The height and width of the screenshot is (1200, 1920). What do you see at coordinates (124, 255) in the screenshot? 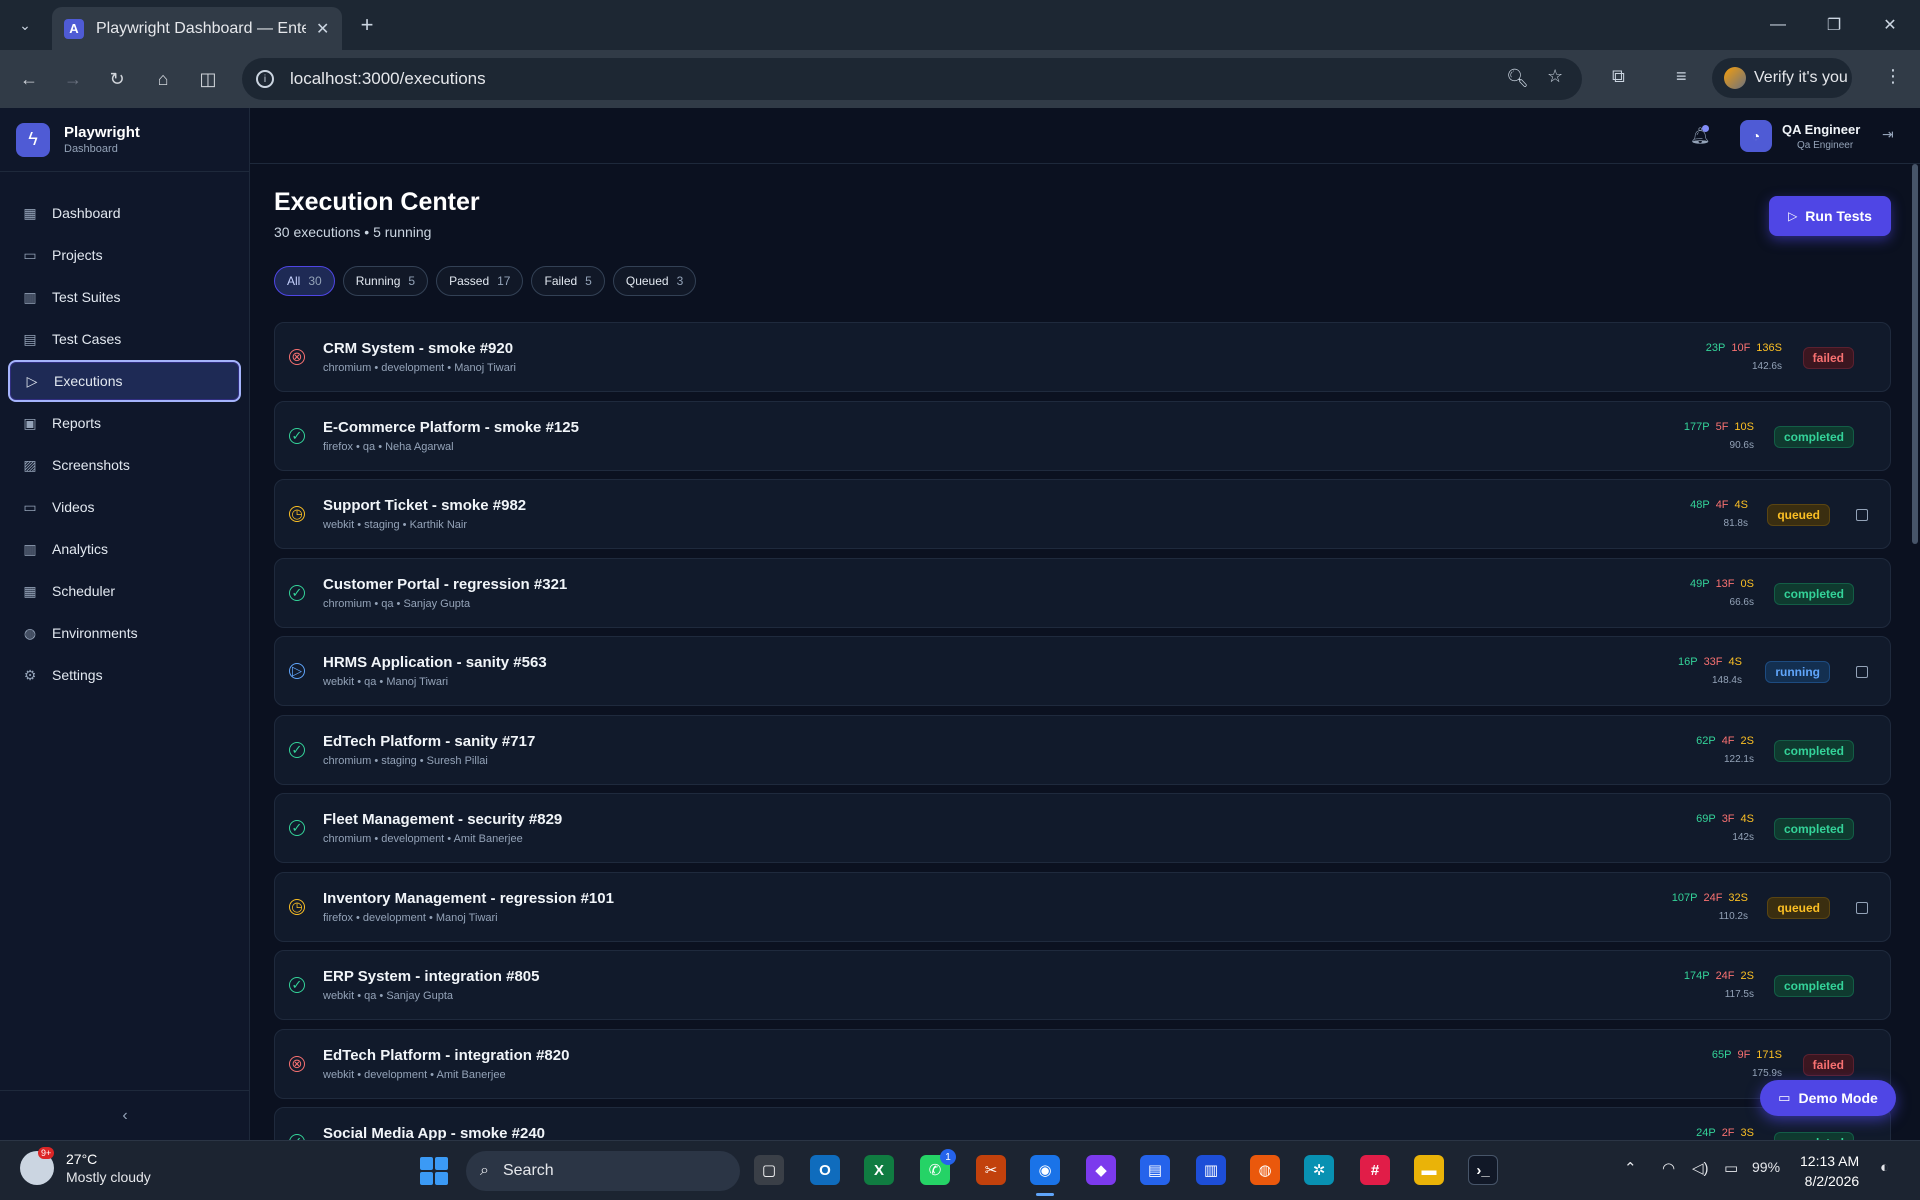
I see `sidebar-item-projects: ▭ Projects` at bounding box center [124, 255].